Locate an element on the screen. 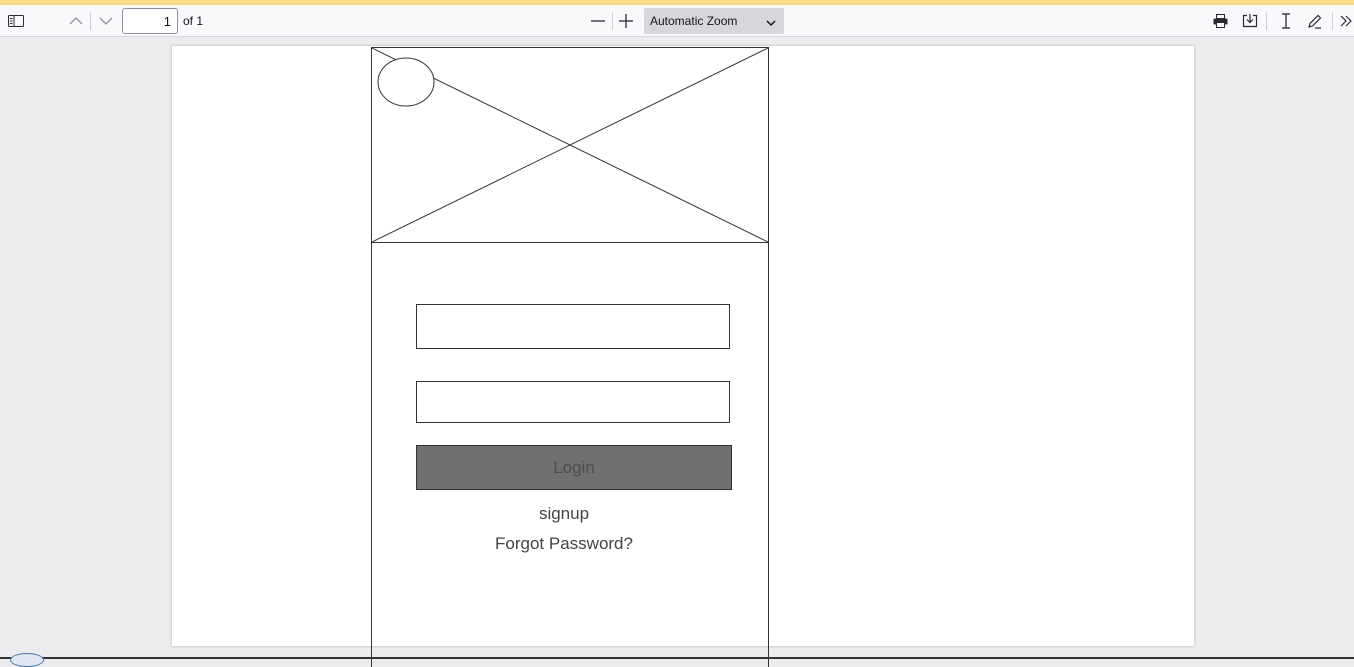 The width and height of the screenshot is (1354, 667). zoom-in-button is located at coordinates (626, 21).